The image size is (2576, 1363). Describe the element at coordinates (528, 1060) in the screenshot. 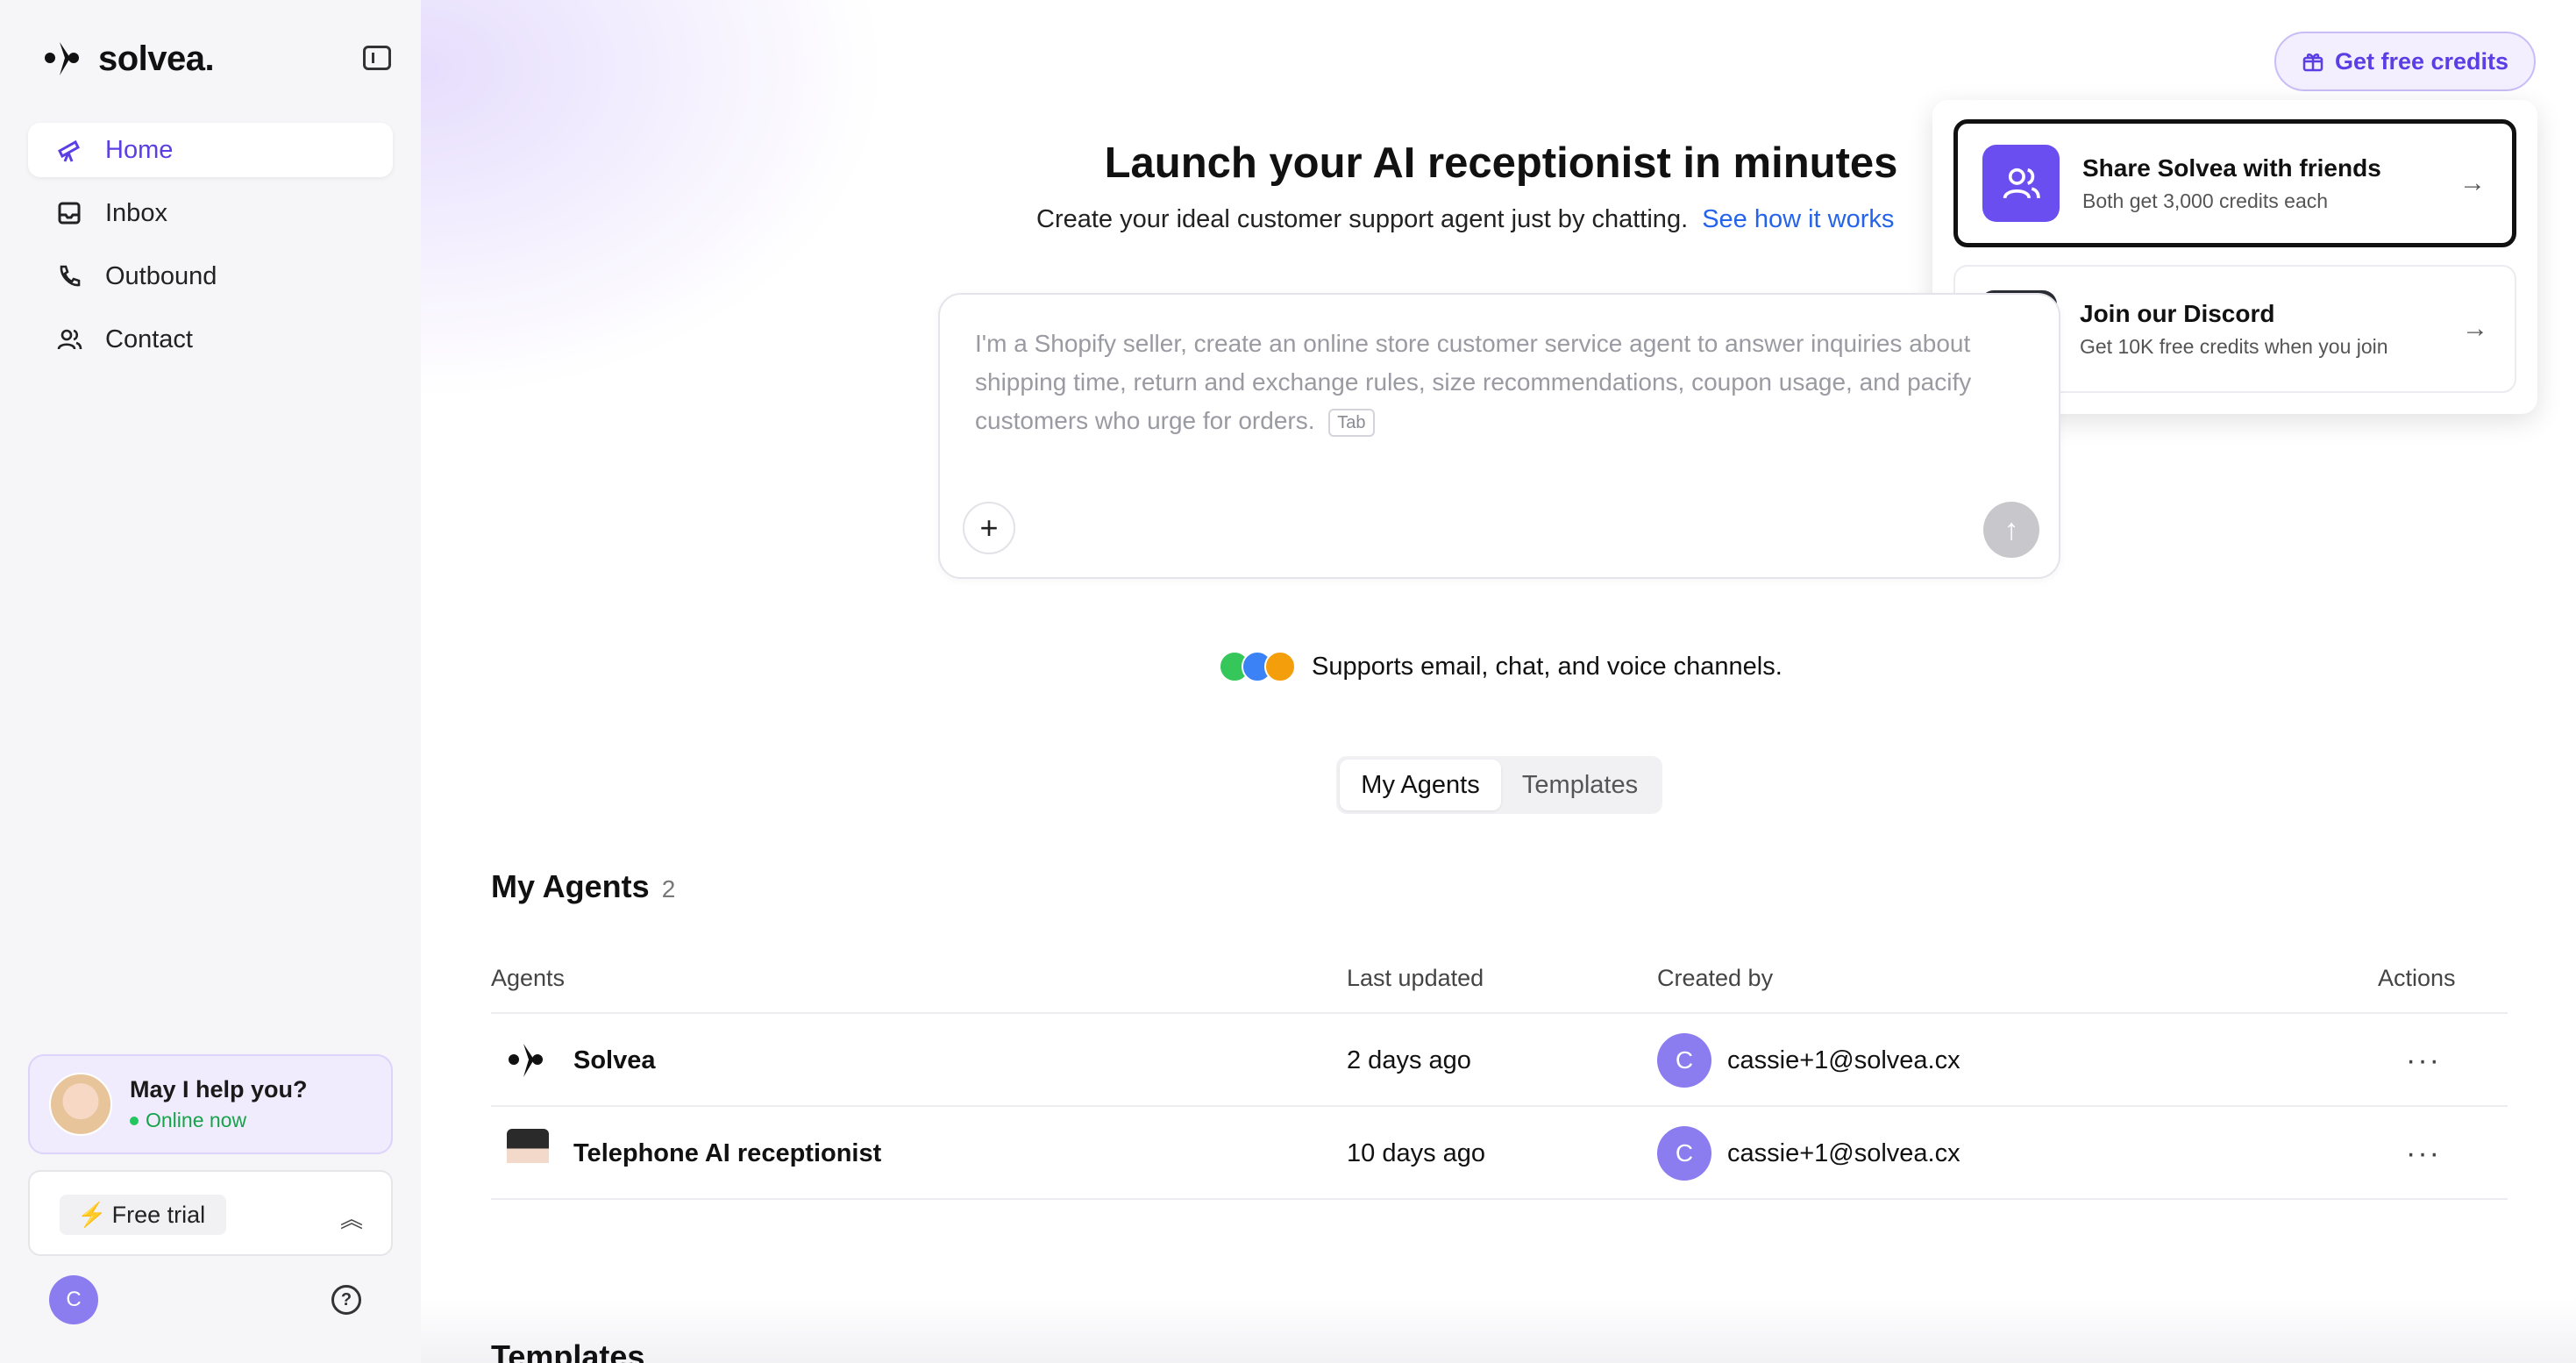

I see `solvea-agent-icon` at that location.